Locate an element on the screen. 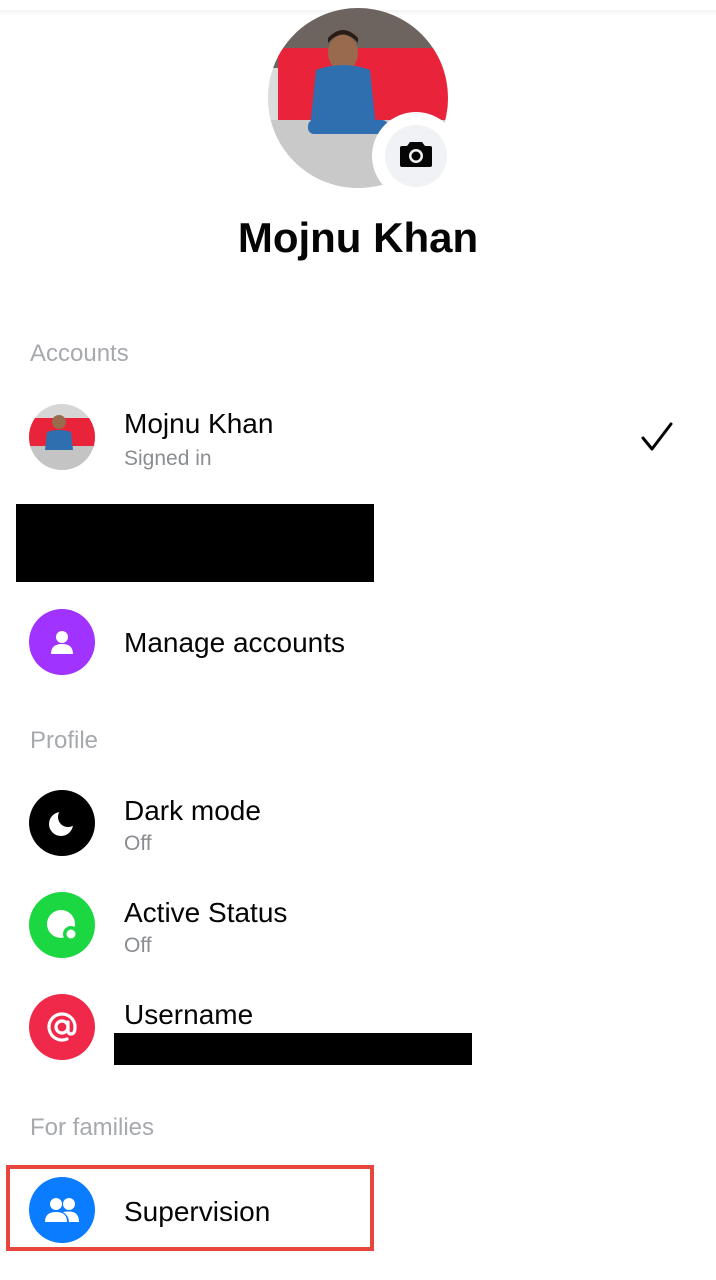 The width and height of the screenshot is (716, 1280). checkmark-icon is located at coordinates (657, 439).